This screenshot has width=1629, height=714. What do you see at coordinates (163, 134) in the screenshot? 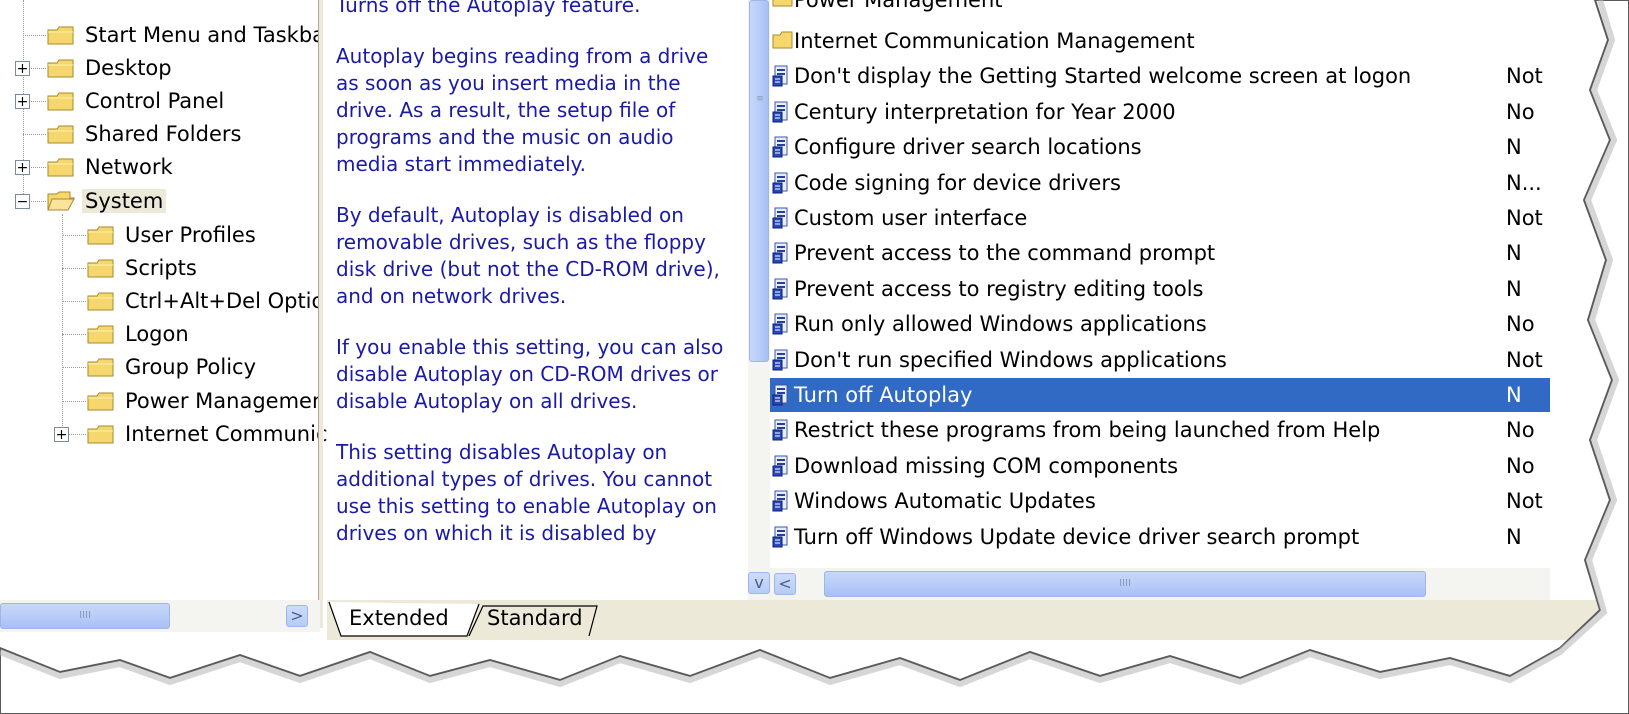
I see `tree-item-label: Shared Folders` at bounding box center [163, 134].